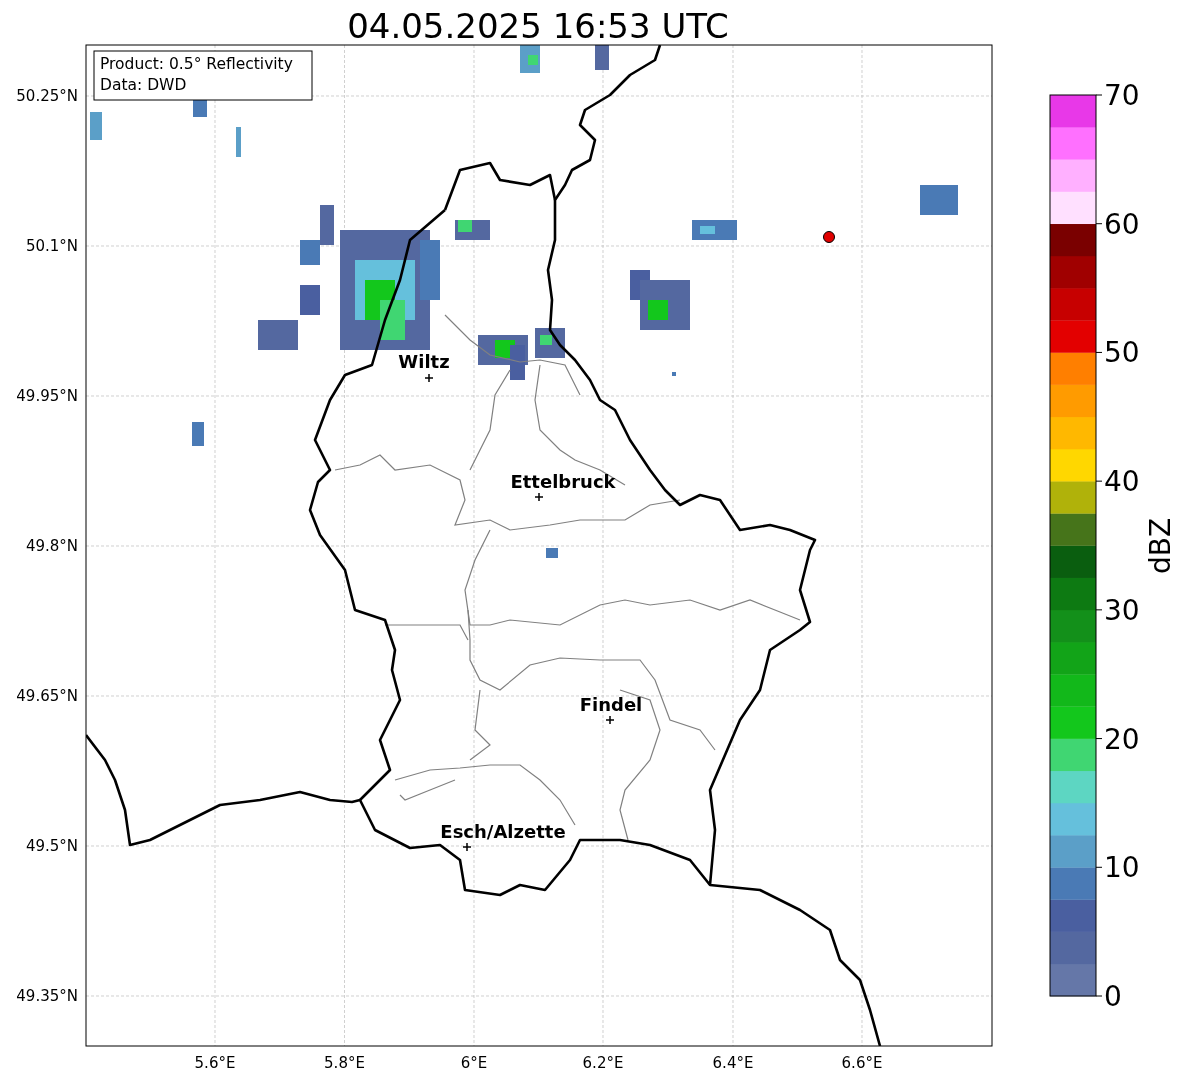 The image size is (1184, 1081). What do you see at coordinates (474, 1063) in the screenshot?
I see `axis-tick-label: 6°E` at bounding box center [474, 1063].